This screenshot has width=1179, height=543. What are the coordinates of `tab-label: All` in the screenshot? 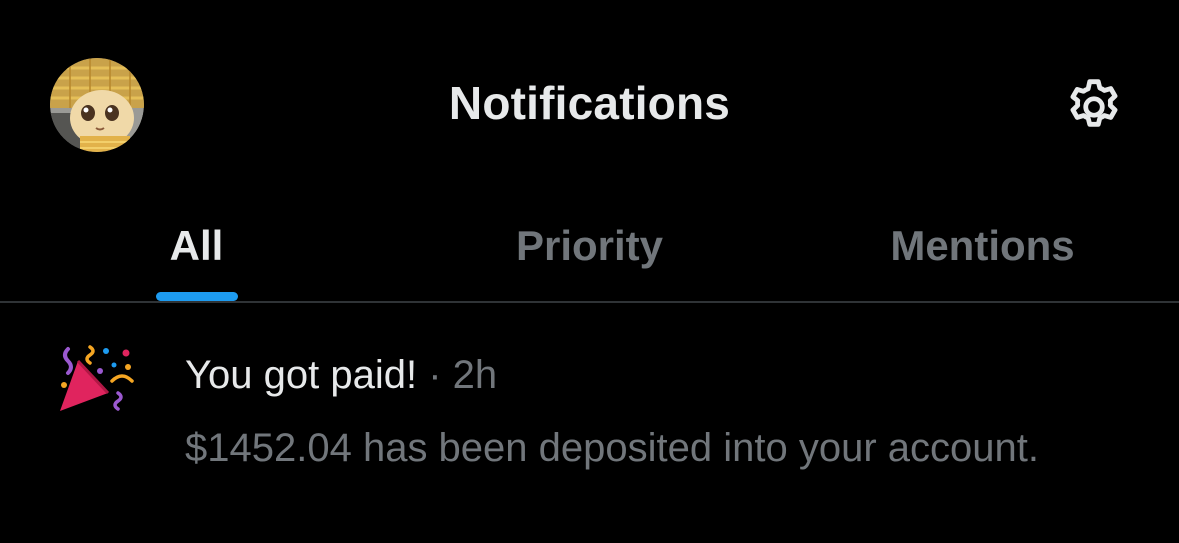 It's located at (196, 245).